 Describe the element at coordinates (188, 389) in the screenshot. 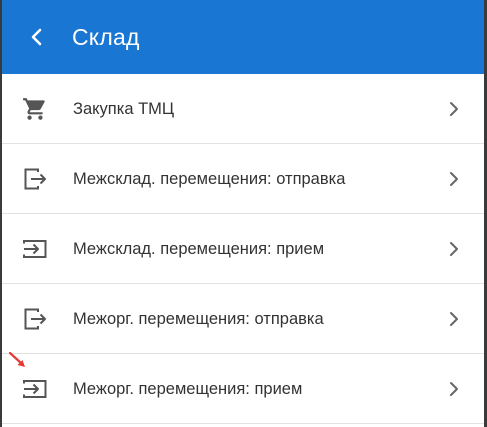

I see `menu-item-label: Межорг. перемещения: прием` at that location.